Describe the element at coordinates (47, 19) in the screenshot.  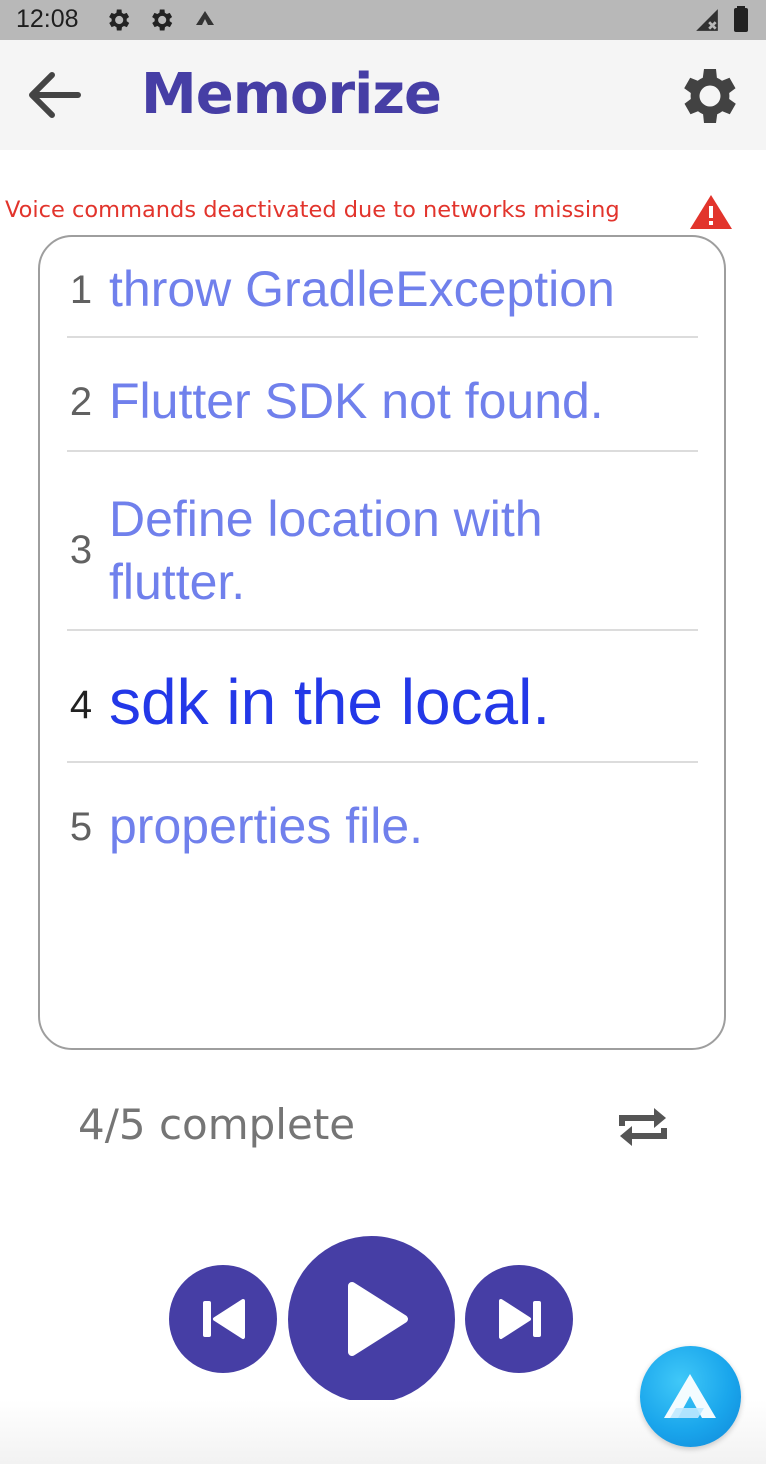
I see `status-time: 12:08` at that location.